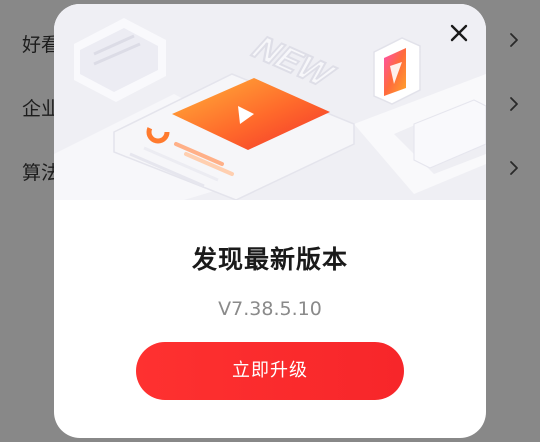  Describe the element at coordinates (397, 71) in the screenshot. I see `app-logo-icon` at that location.